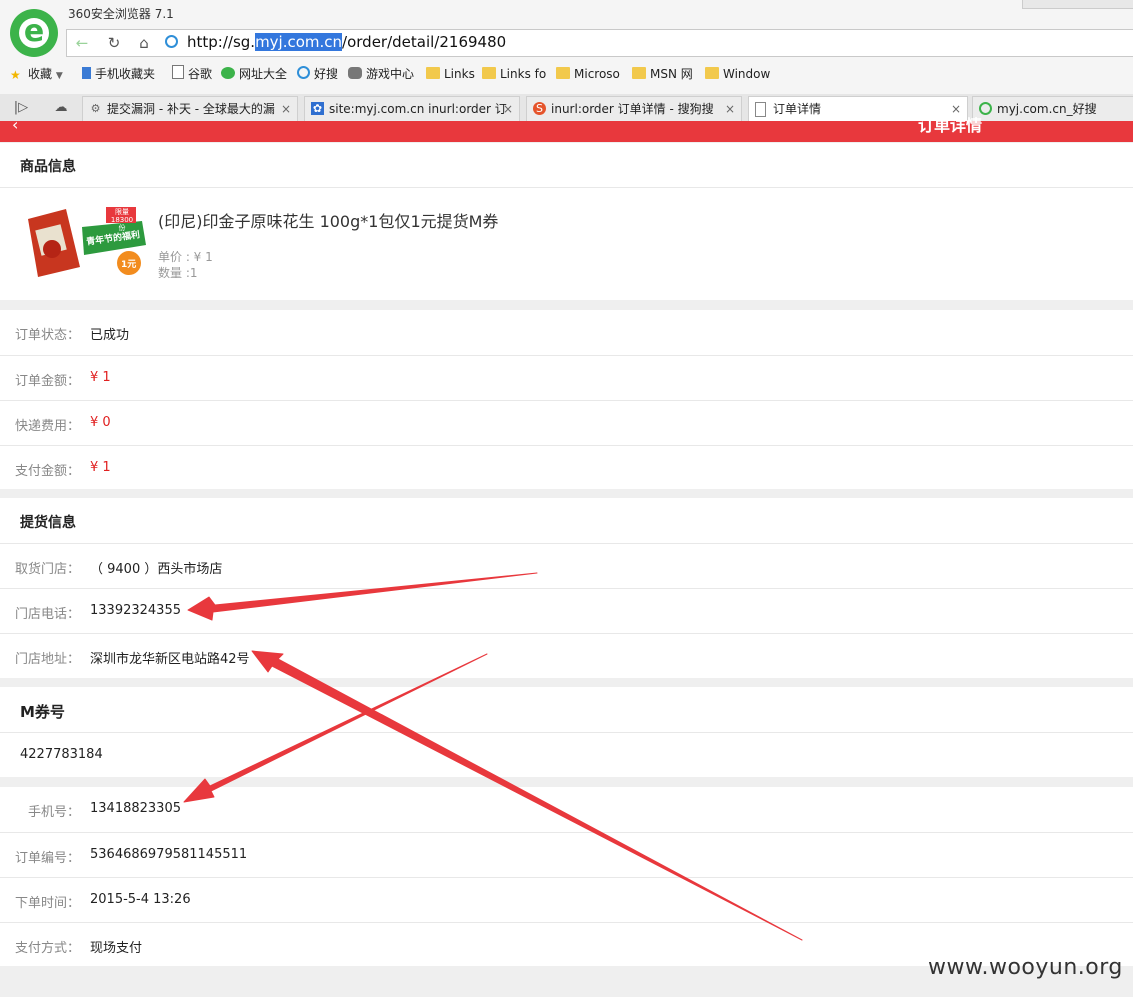 This screenshot has width=1133, height=997. Describe the element at coordinates (85, 241) in the screenshot. I see `product-image: 限量 18300份 青年节的福利 1元` at that location.